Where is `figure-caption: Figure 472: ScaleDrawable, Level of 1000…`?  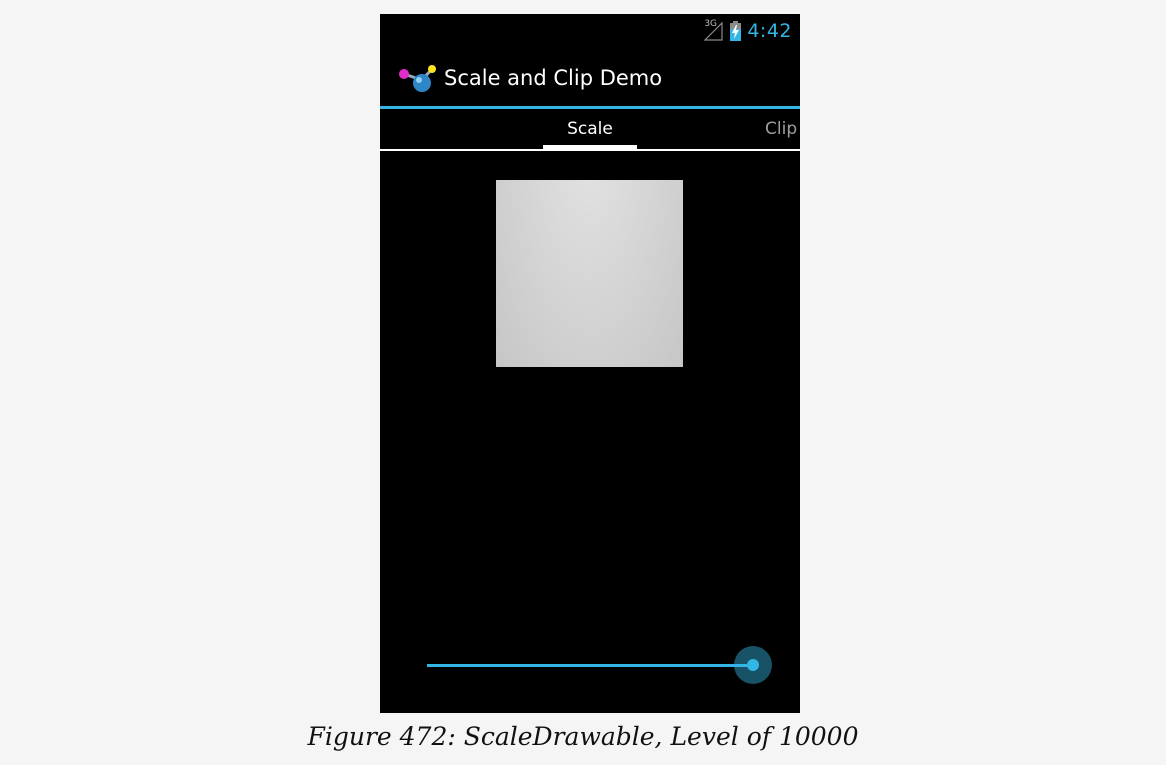 figure-caption: Figure 472: ScaleDrawable, Level of 1000… is located at coordinates (583, 736).